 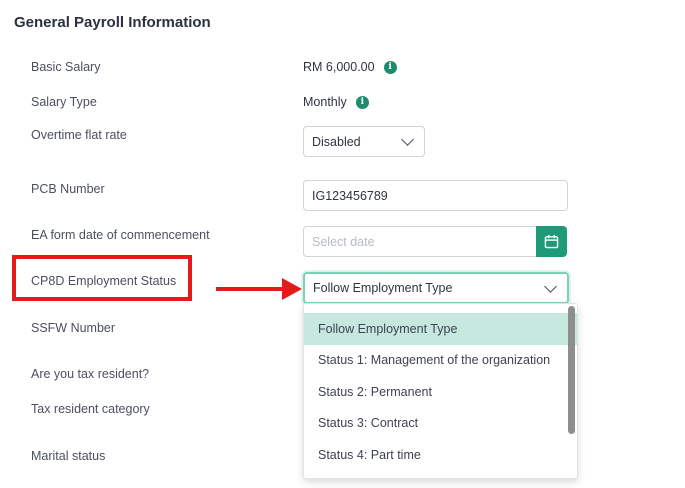 What do you see at coordinates (90, 409) in the screenshot?
I see `tax-category-label: Tax resident category` at bounding box center [90, 409].